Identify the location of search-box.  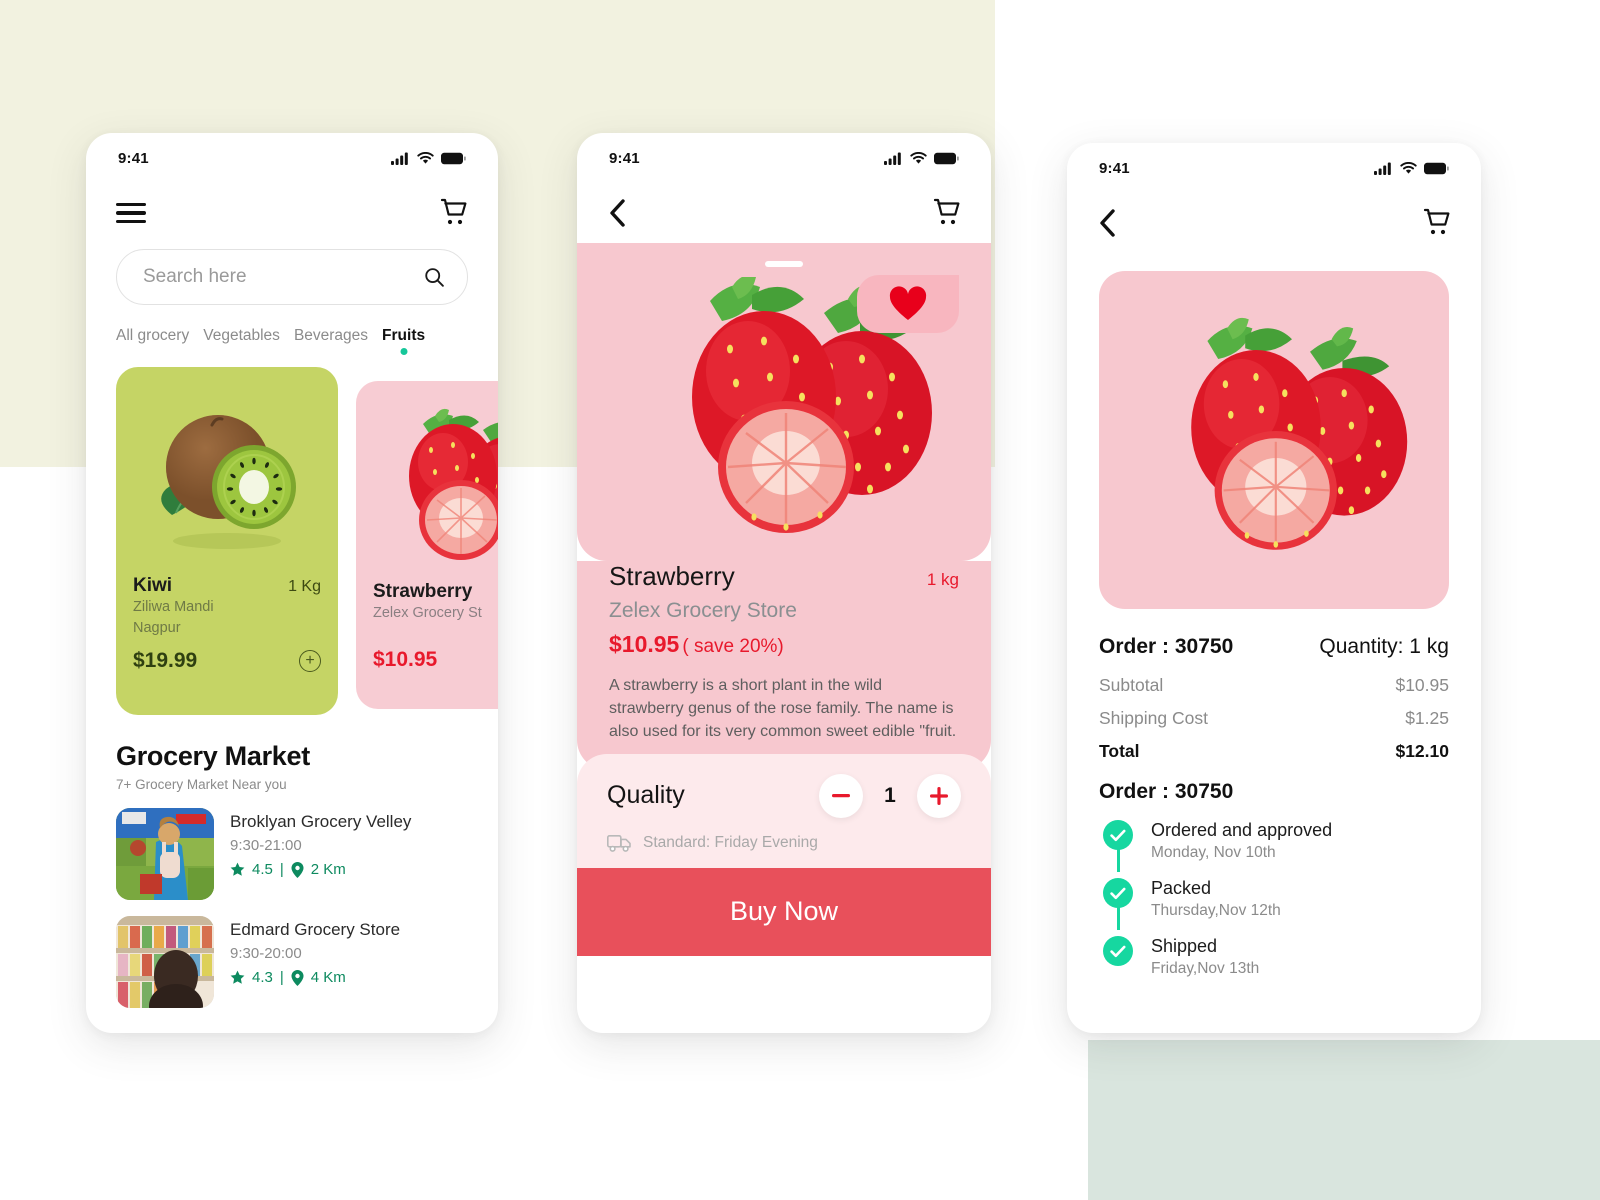
(292, 277).